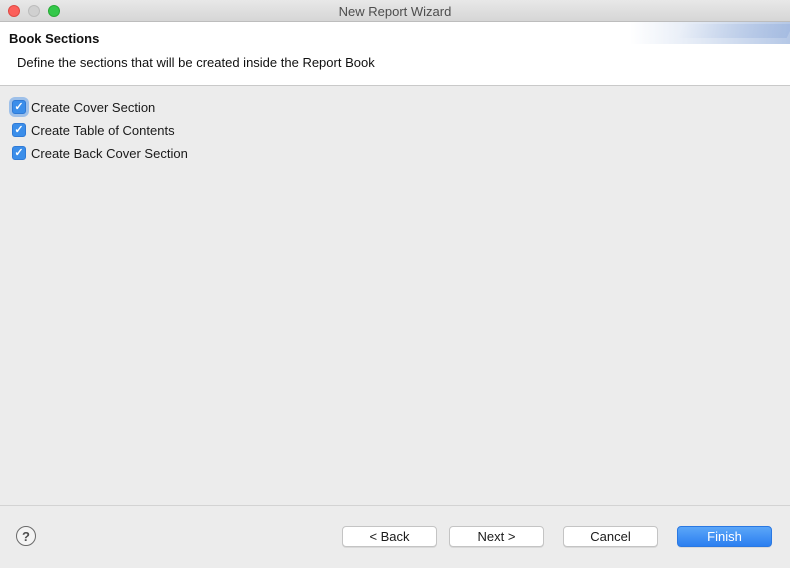 This screenshot has height=568, width=790. Describe the element at coordinates (54, 38) in the screenshot. I see `page-title: Book Sections` at that location.